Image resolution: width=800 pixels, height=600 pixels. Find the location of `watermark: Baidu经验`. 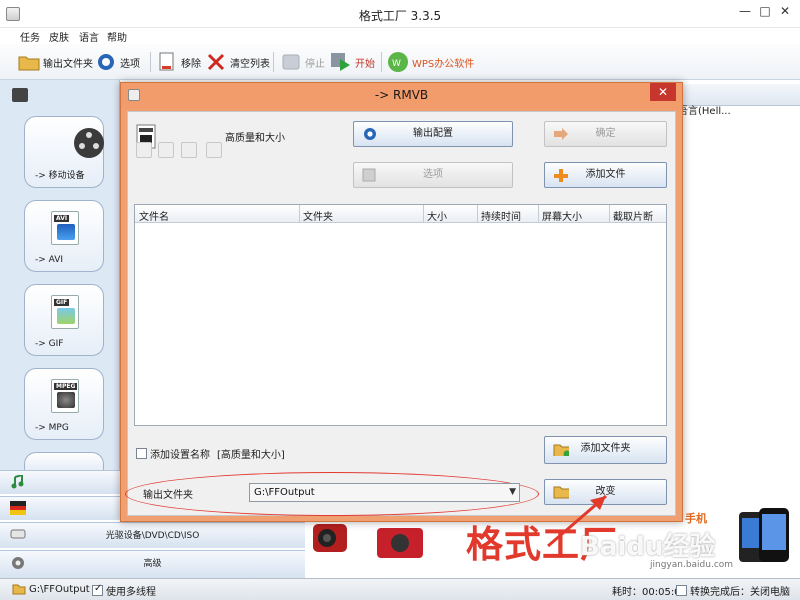

watermark: Baidu经验 is located at coordinates (648, 547).